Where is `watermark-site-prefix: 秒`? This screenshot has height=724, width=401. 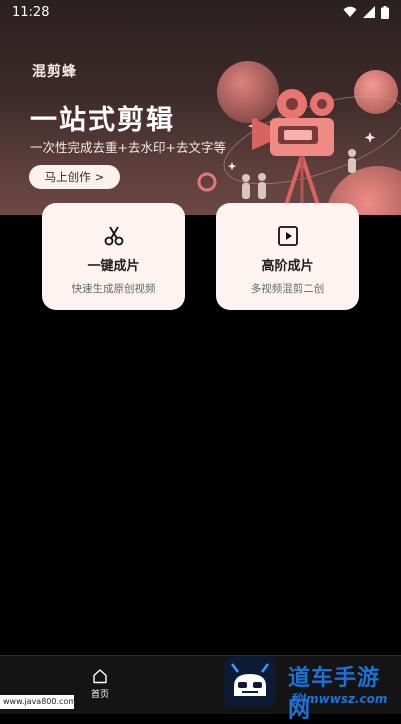 watermark-site-prefix: 秒 is located at coordinates (296, 699).